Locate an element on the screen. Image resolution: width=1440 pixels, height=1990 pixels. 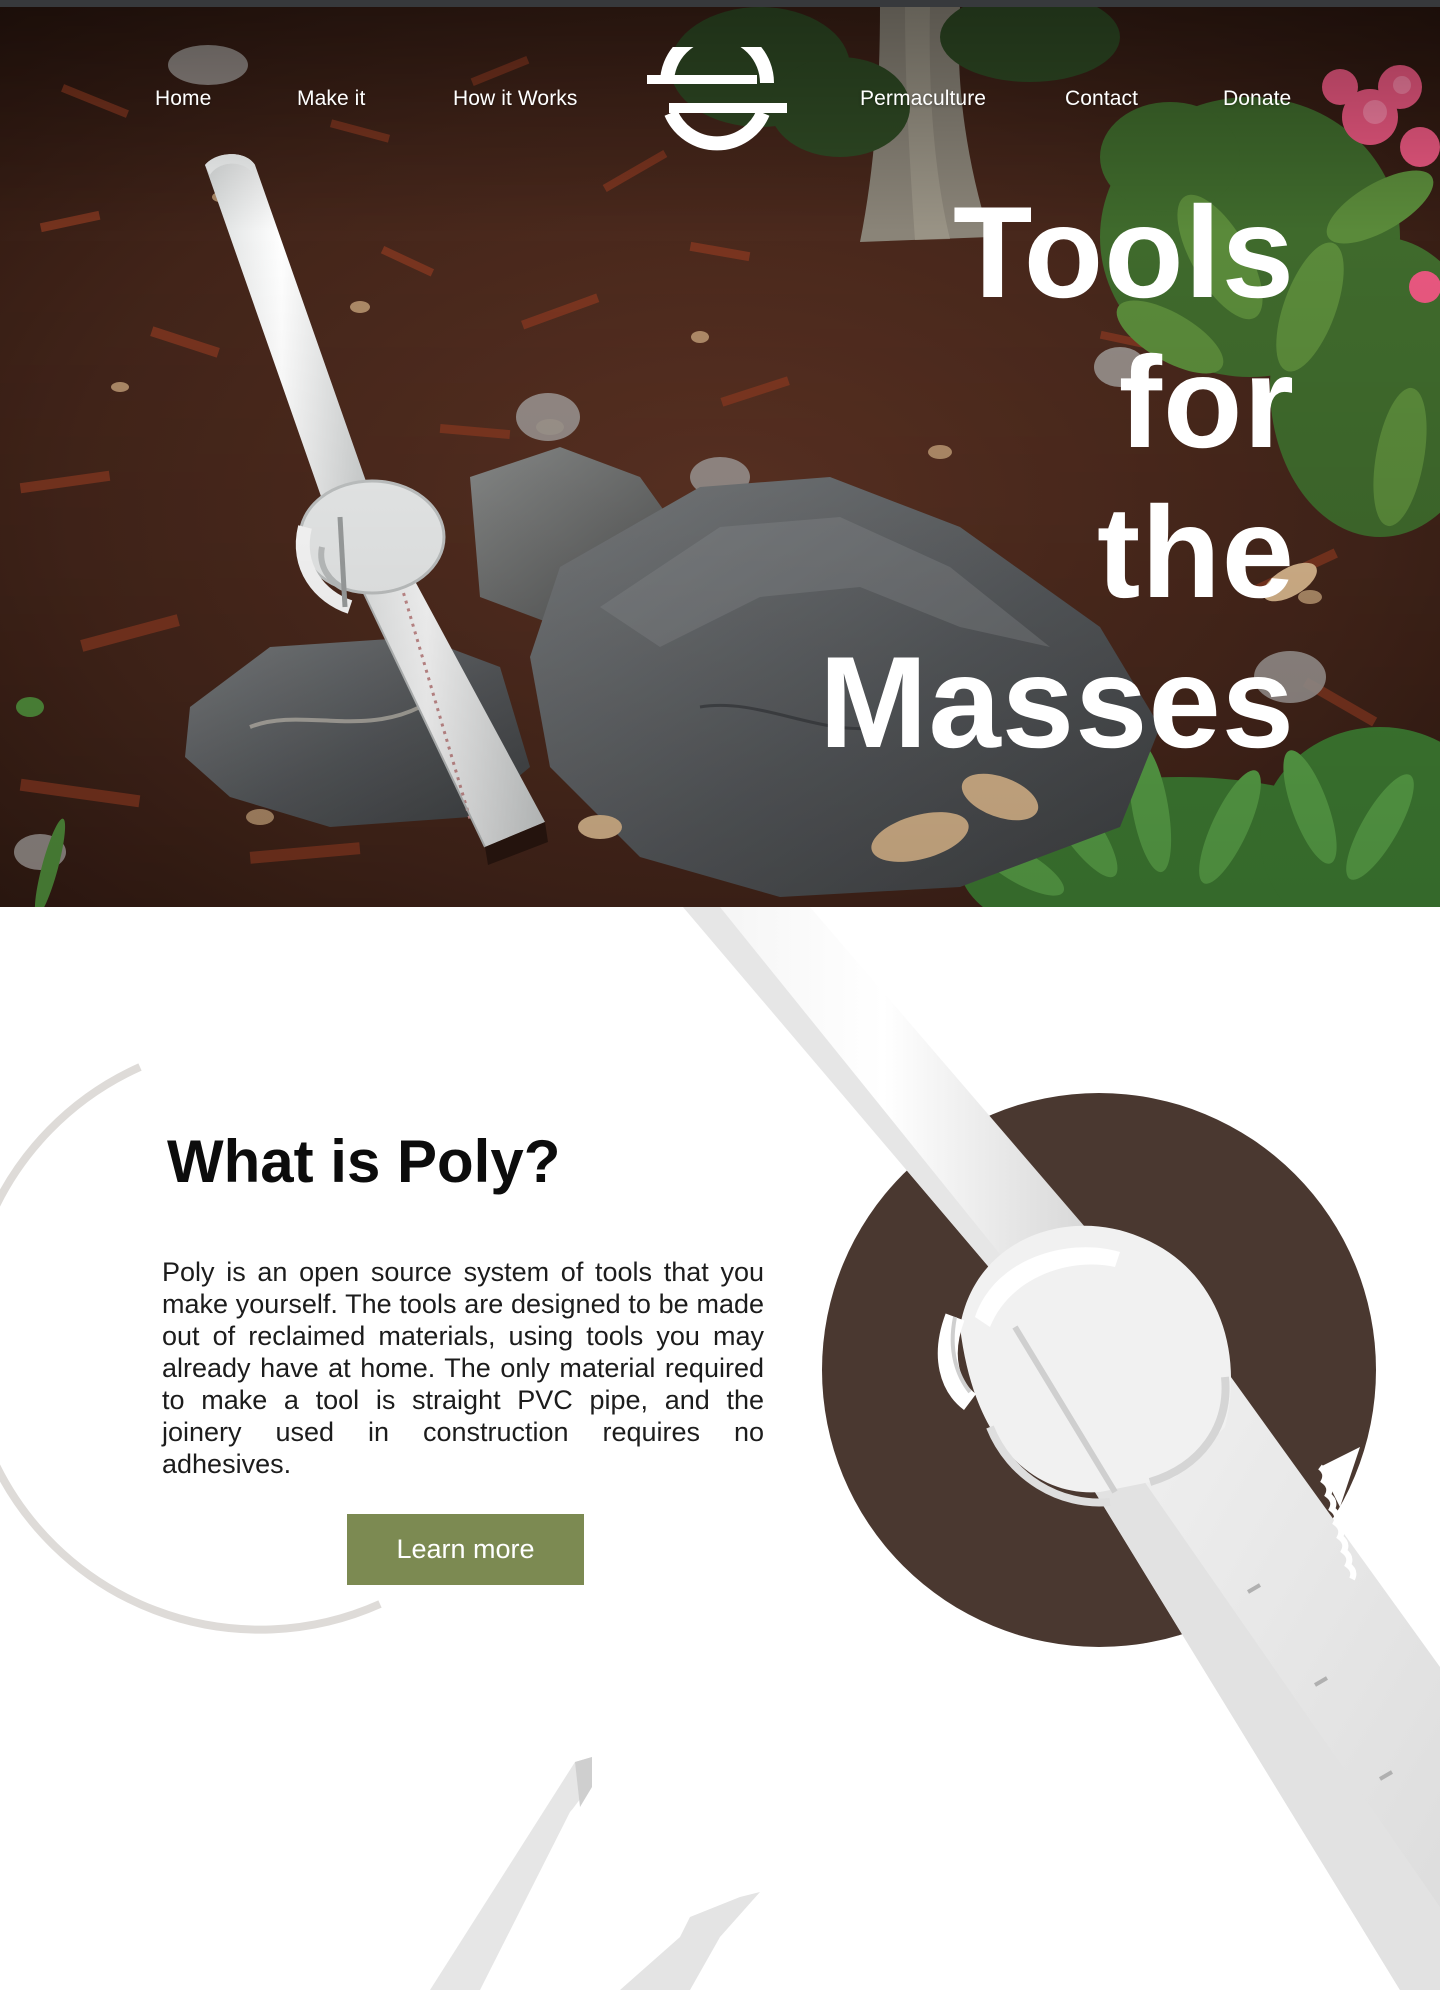
poly-logo-icon is located at coordinates (717, 101).